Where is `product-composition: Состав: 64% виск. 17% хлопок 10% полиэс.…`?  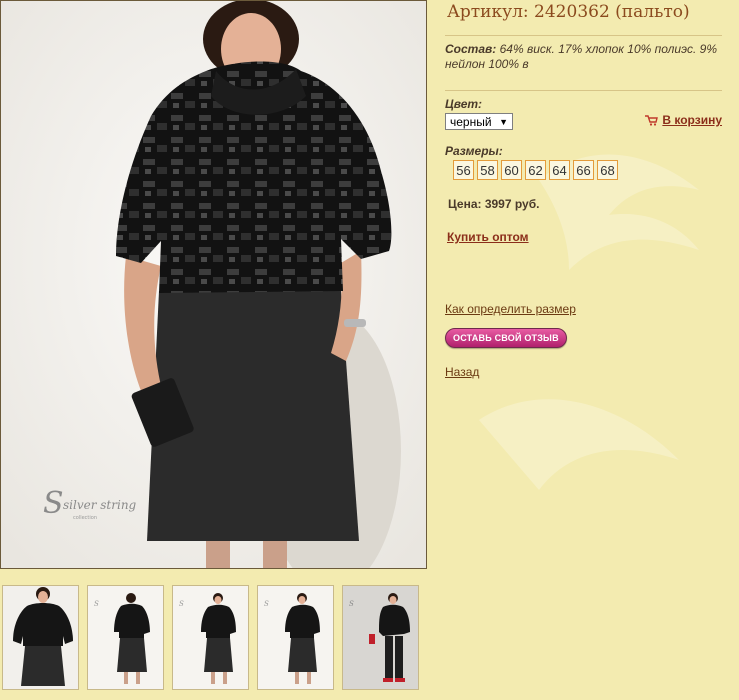 product-composition: Состав: 64% виск. 17% хлопок 10% полиэс.… is located at coordinates (583, 57).